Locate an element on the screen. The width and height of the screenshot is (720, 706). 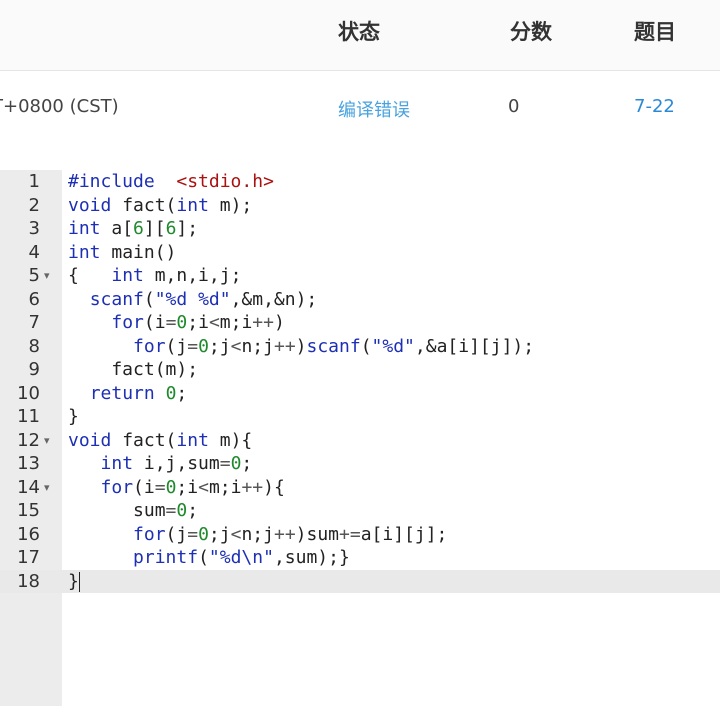
line-number: 4 is located at coordinates (34, 252).